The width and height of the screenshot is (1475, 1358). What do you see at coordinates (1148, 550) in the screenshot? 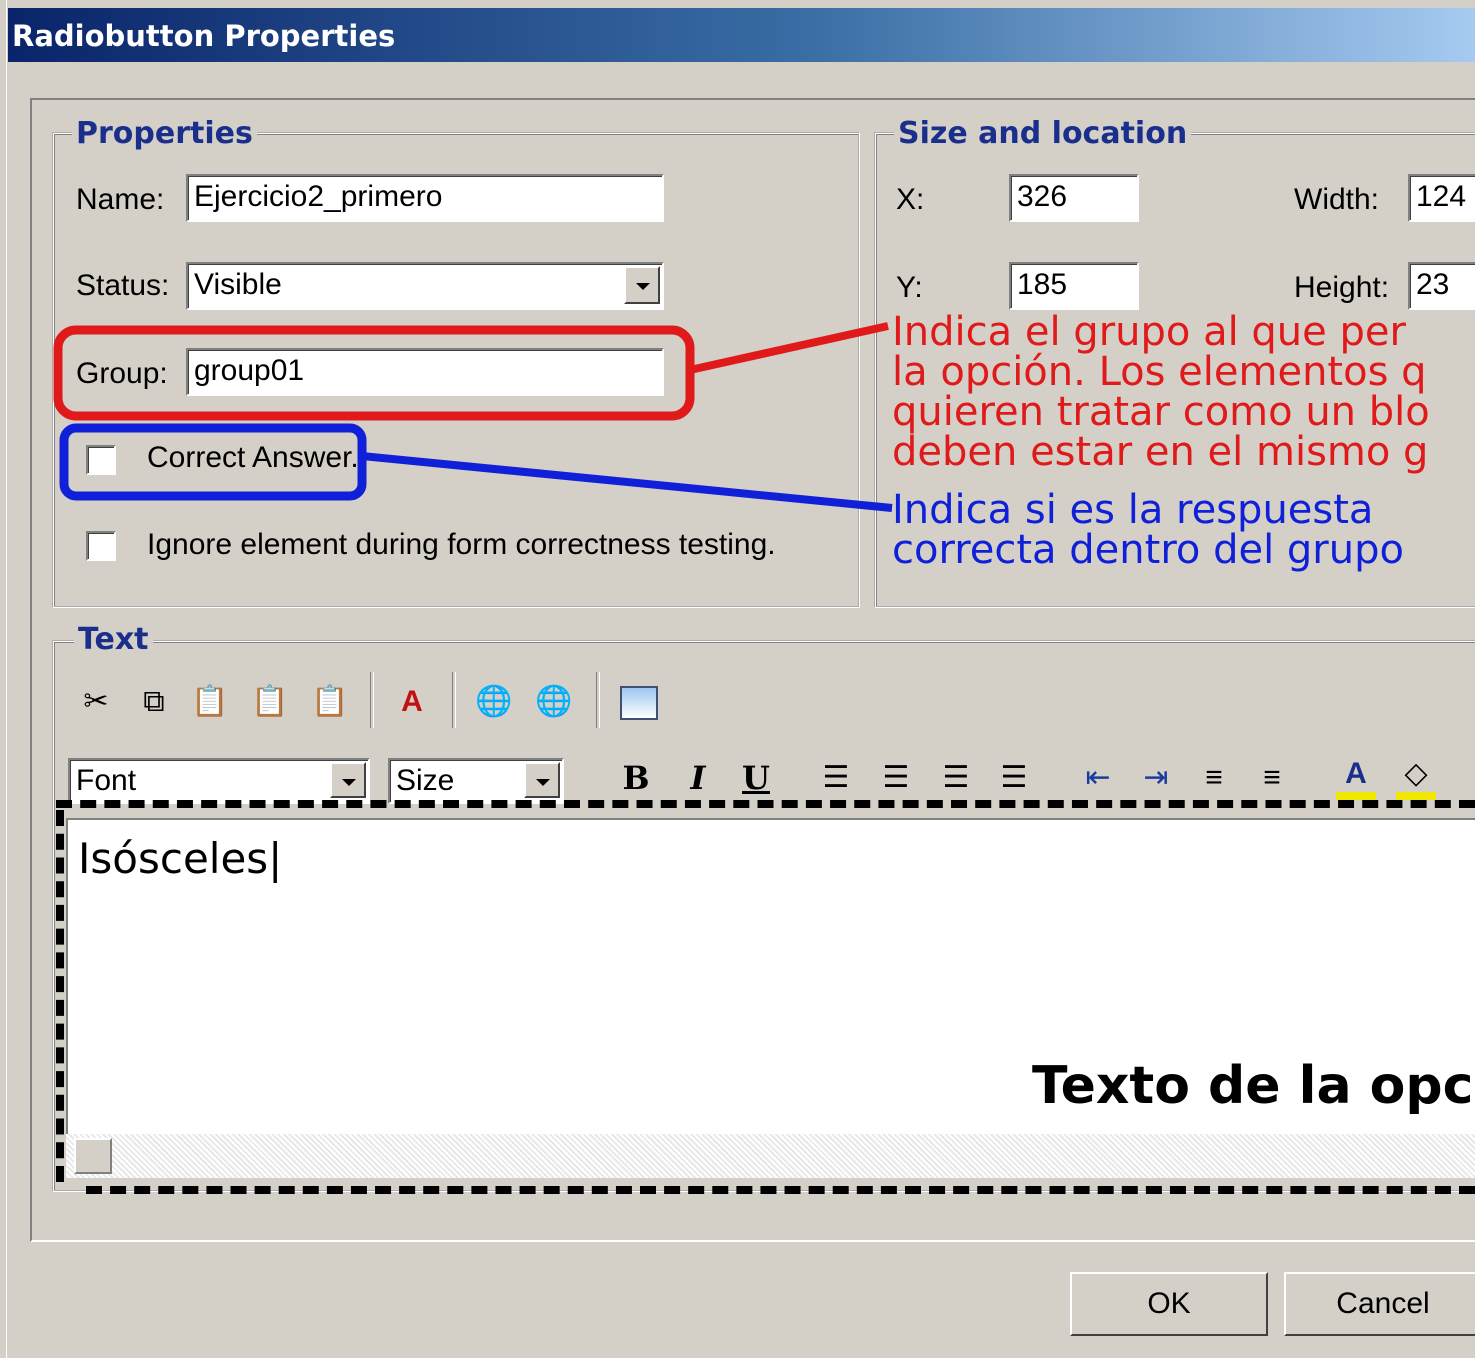
I see `correct-annotation-line-2: correcta dentro del grupo` at bounding box center [1148, 550].